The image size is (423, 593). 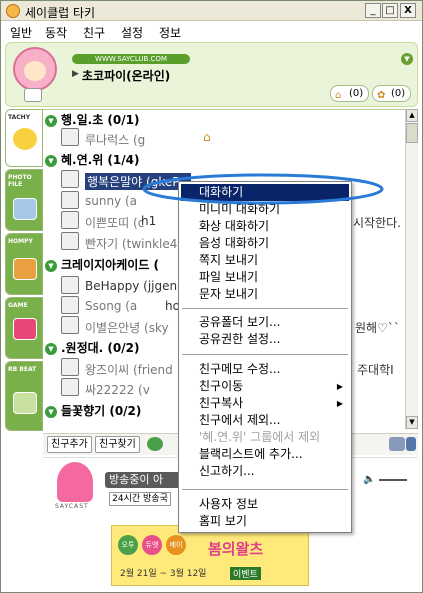 What do you see at coordinates (102, 264) in the screenshot?
I see `group-header: ▼ 크레이지아케이드 (` at bounding box center [102, 264].